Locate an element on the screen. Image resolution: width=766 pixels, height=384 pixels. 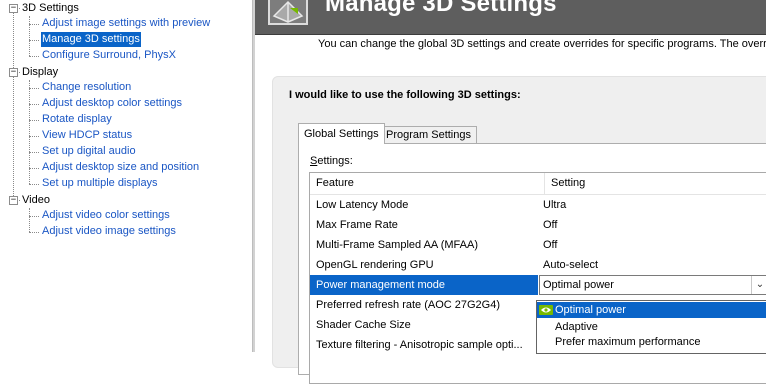
nav-link-adjust-video-color: Adjust video color settings is located at coordinates (106, 215).